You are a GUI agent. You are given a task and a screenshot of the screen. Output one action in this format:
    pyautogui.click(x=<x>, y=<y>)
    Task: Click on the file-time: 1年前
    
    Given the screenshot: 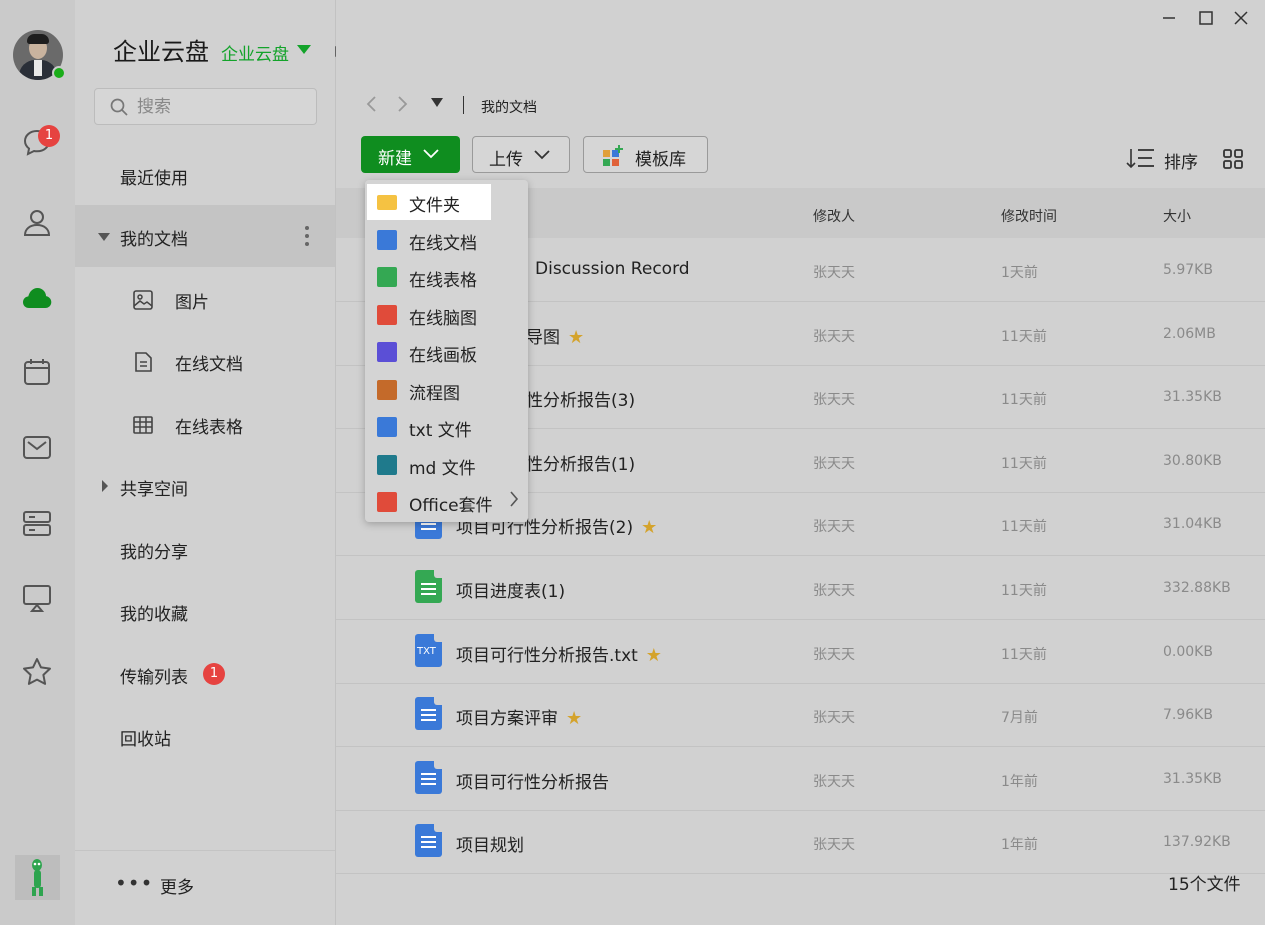 What is the action you would take?
    pyautogui.click(x=1019, y=845)
    